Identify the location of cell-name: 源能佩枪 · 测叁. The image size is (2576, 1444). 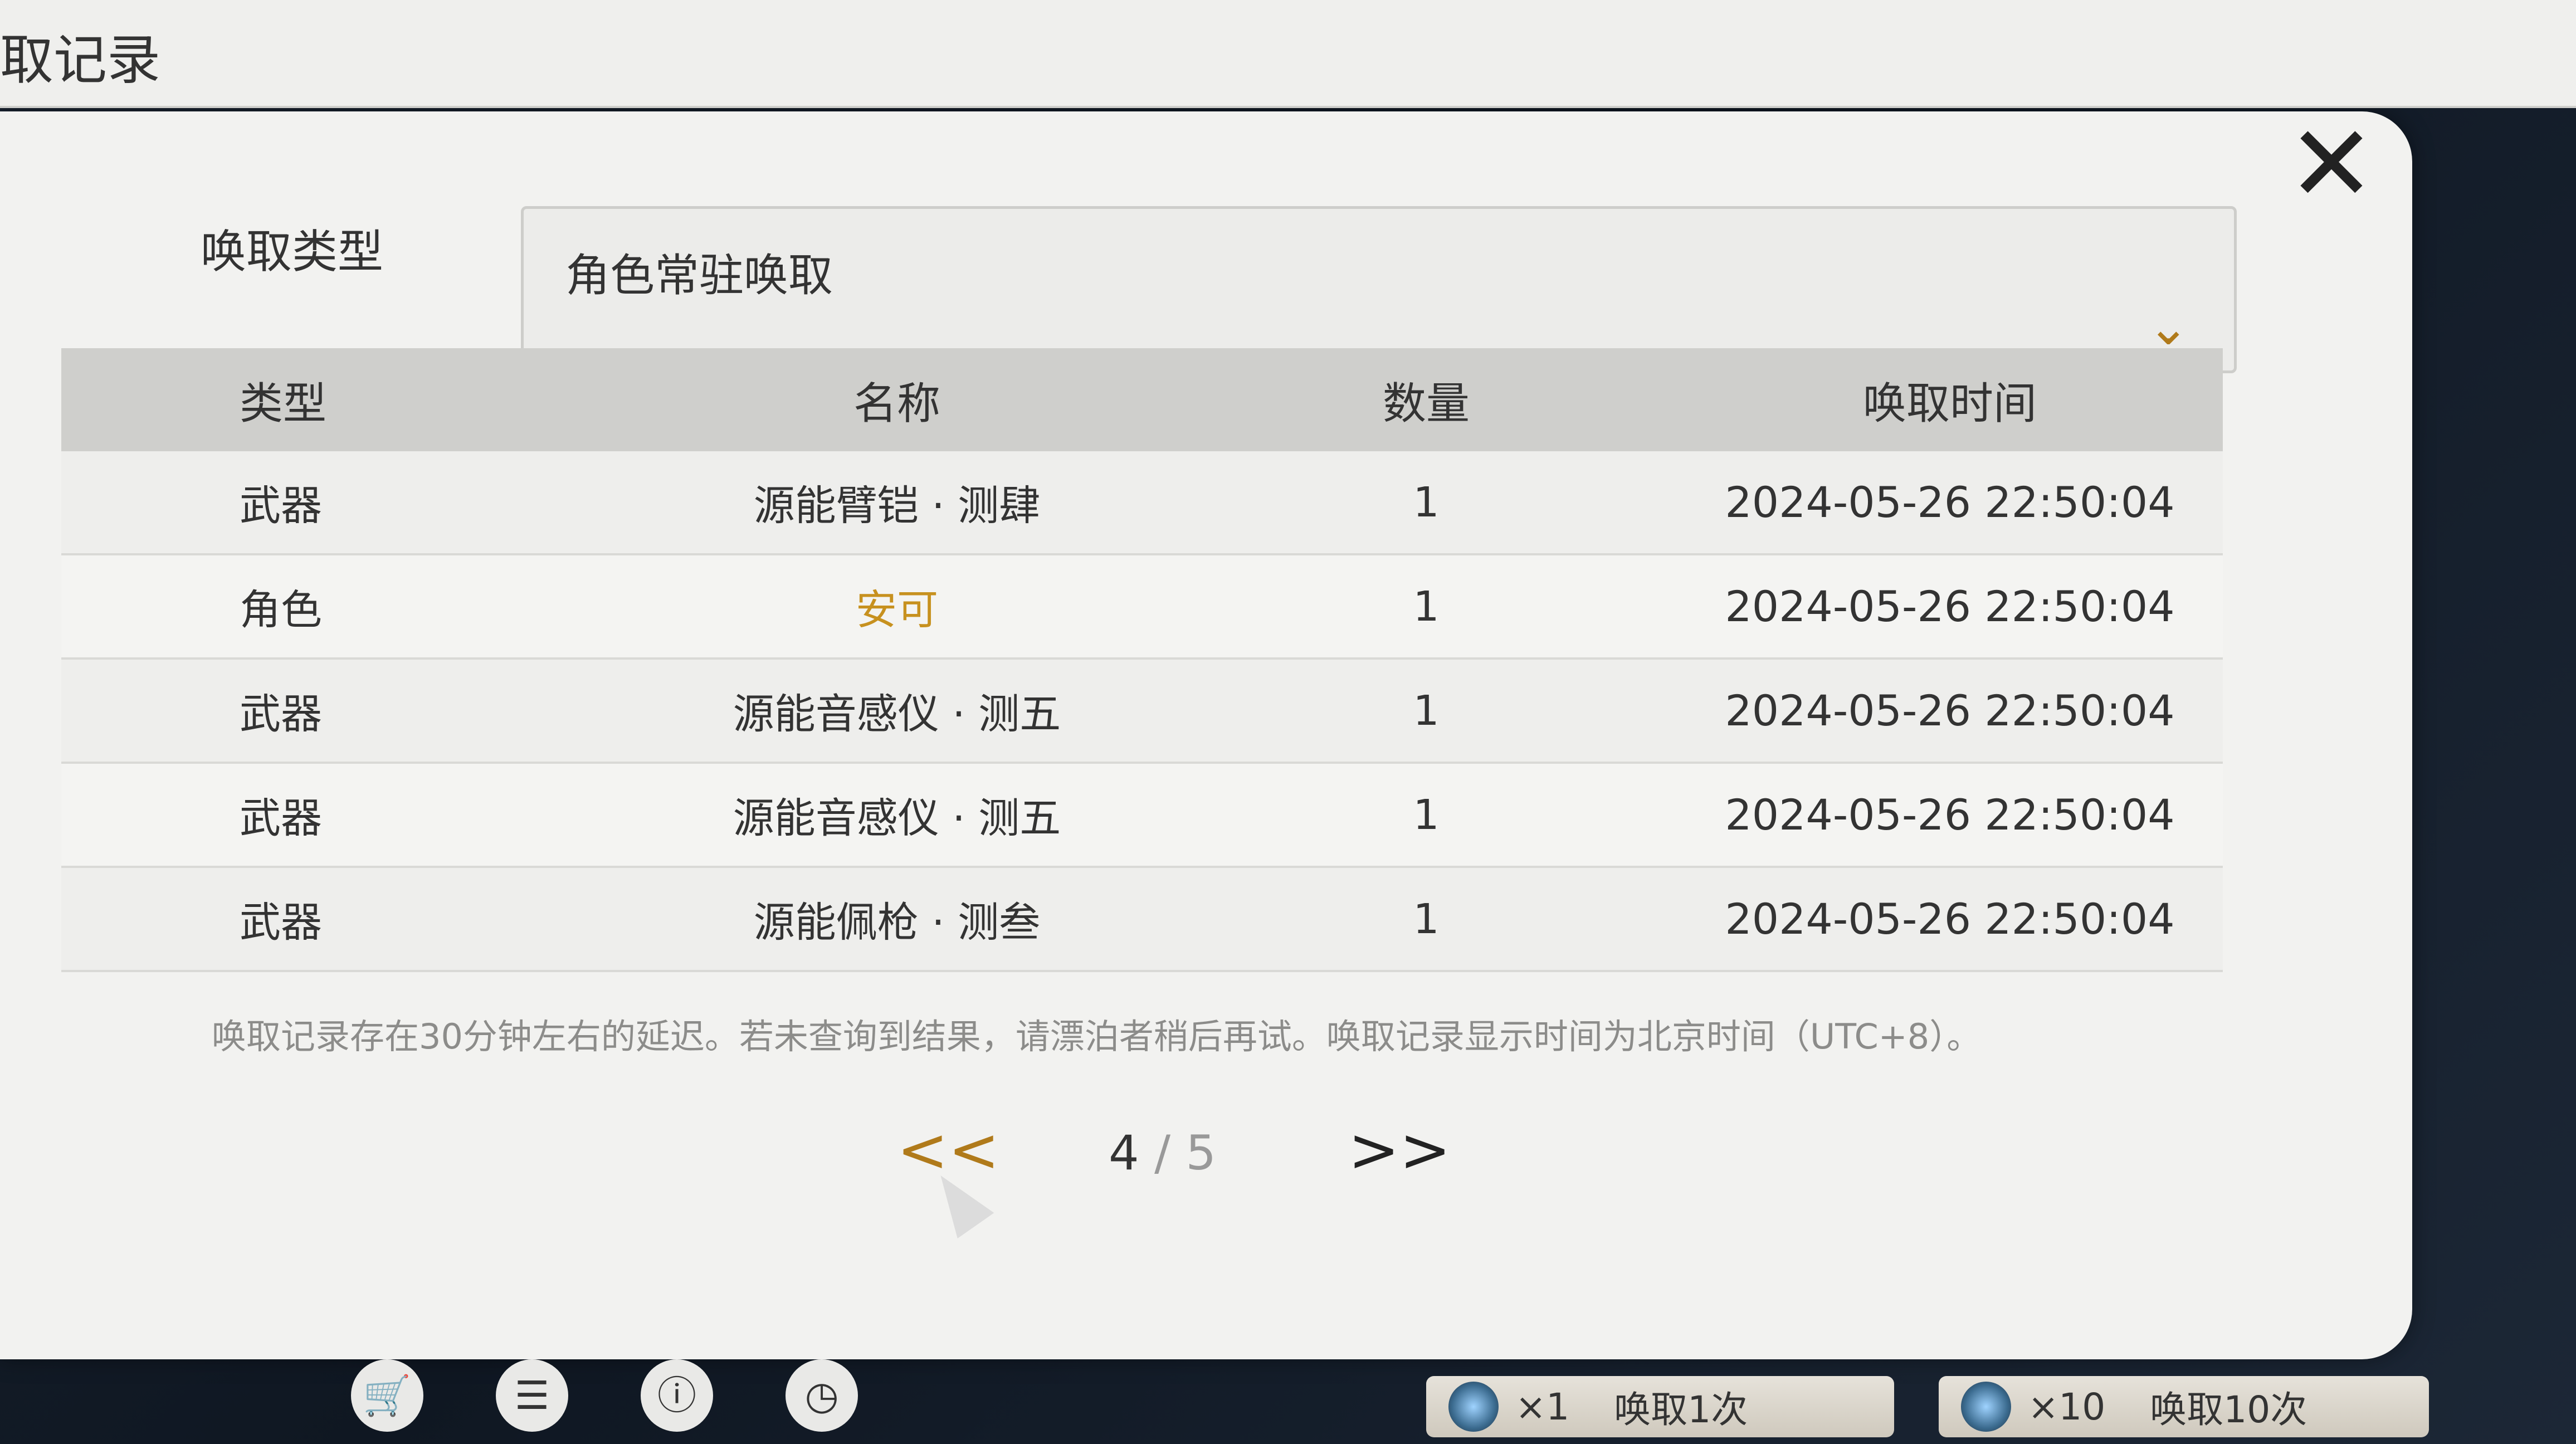
(897, 923).